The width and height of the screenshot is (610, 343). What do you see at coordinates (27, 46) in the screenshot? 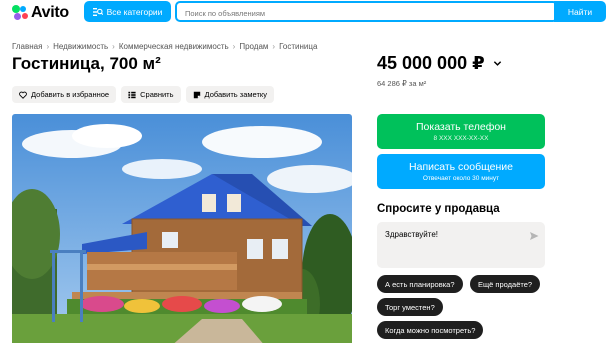
I see `breadcrumb-item-home: Главная` at bounding box center [27, 46].